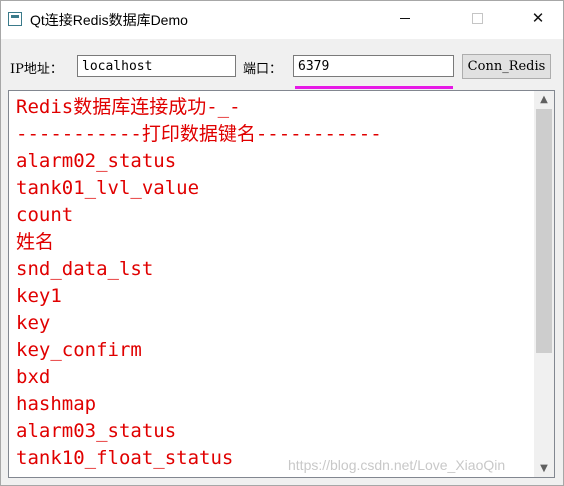 This screenshot has width=564, height=486. I want to click on title-bar: Qt连接Redis数据库Demo ✕, so click(282, 20).